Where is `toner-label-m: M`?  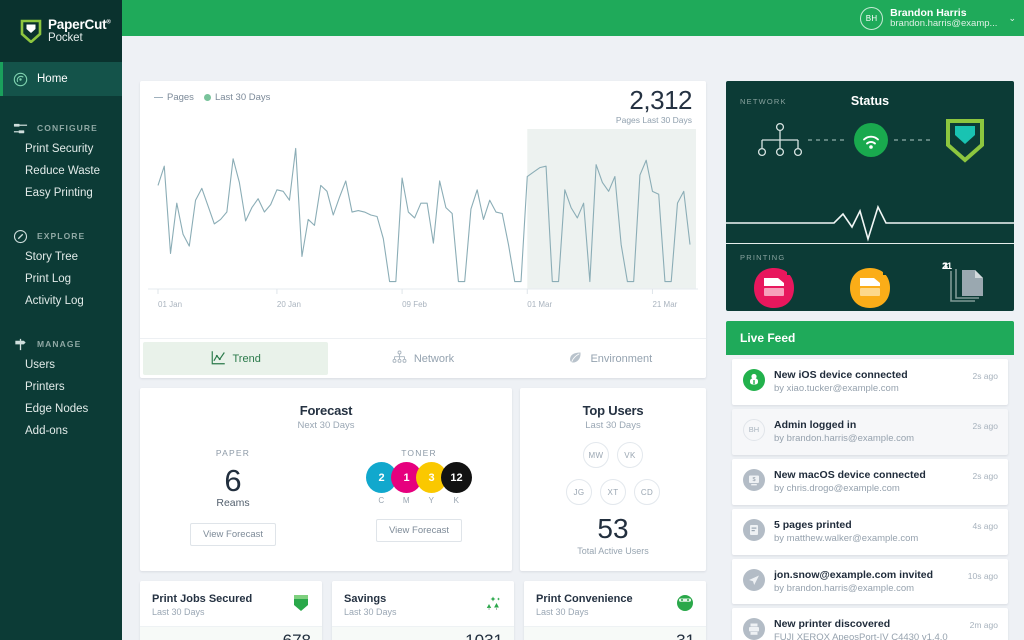 toner-label-m: M is located at coordinates (406, 500).